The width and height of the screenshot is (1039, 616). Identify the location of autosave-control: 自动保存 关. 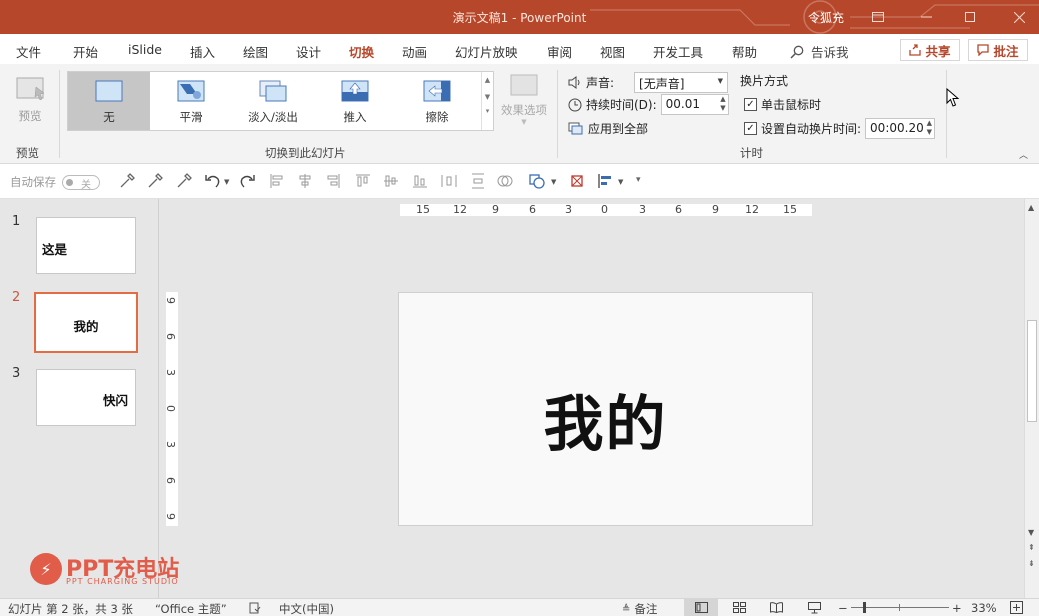
(55, 182).